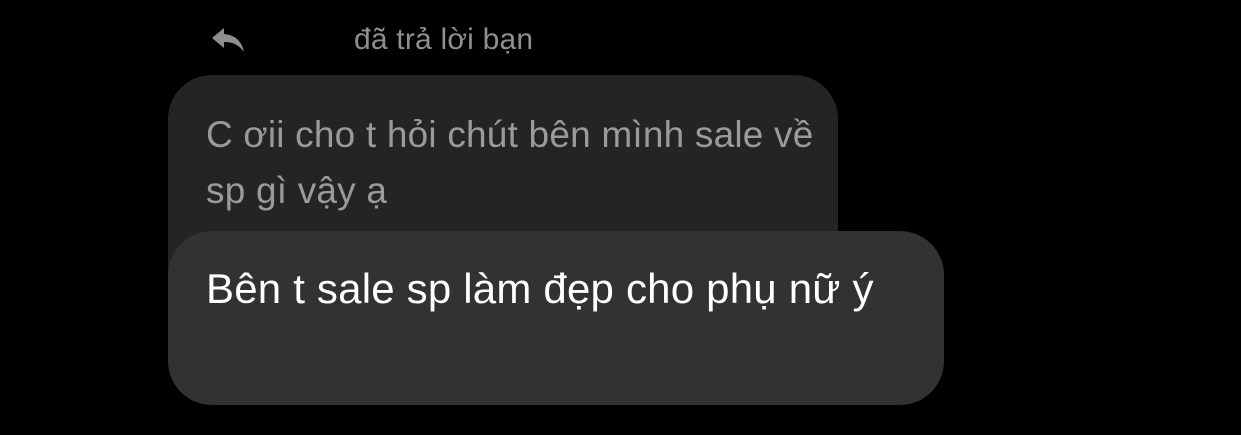 The height and width of the screenshot is (435, 1241). What do you see at coordinates (302, 40) in the screenshot?
I see `sender-name` at bounding box center [302, 40].